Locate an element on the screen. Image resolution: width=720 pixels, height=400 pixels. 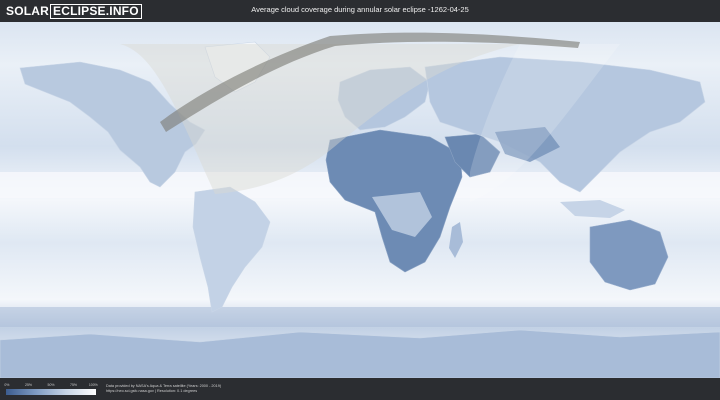
landmass-antarctica is located at coordinates (360, 353).